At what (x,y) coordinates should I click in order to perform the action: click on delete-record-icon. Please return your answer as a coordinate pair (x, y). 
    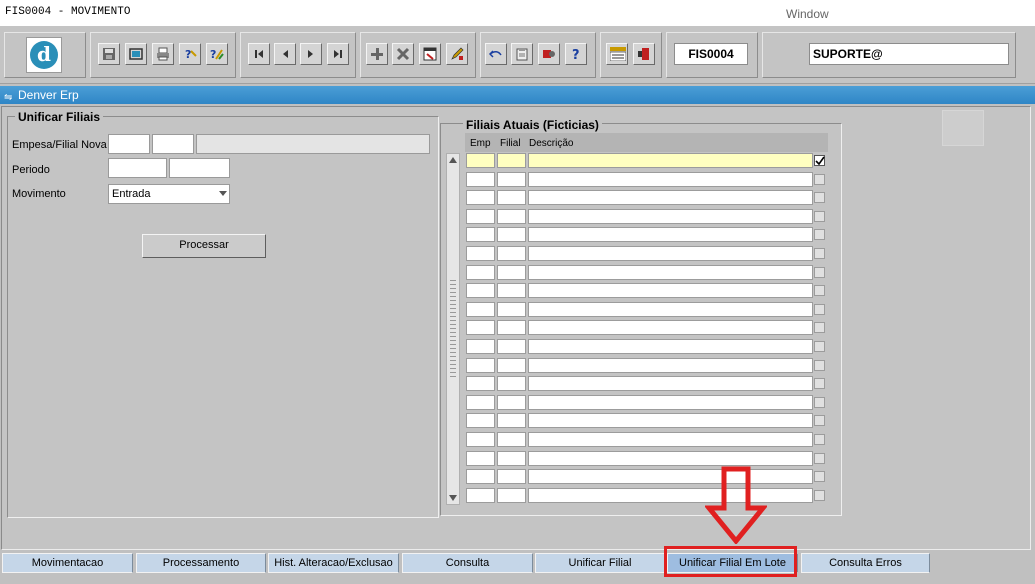
    Looking at the image, I should click on (403, 54).